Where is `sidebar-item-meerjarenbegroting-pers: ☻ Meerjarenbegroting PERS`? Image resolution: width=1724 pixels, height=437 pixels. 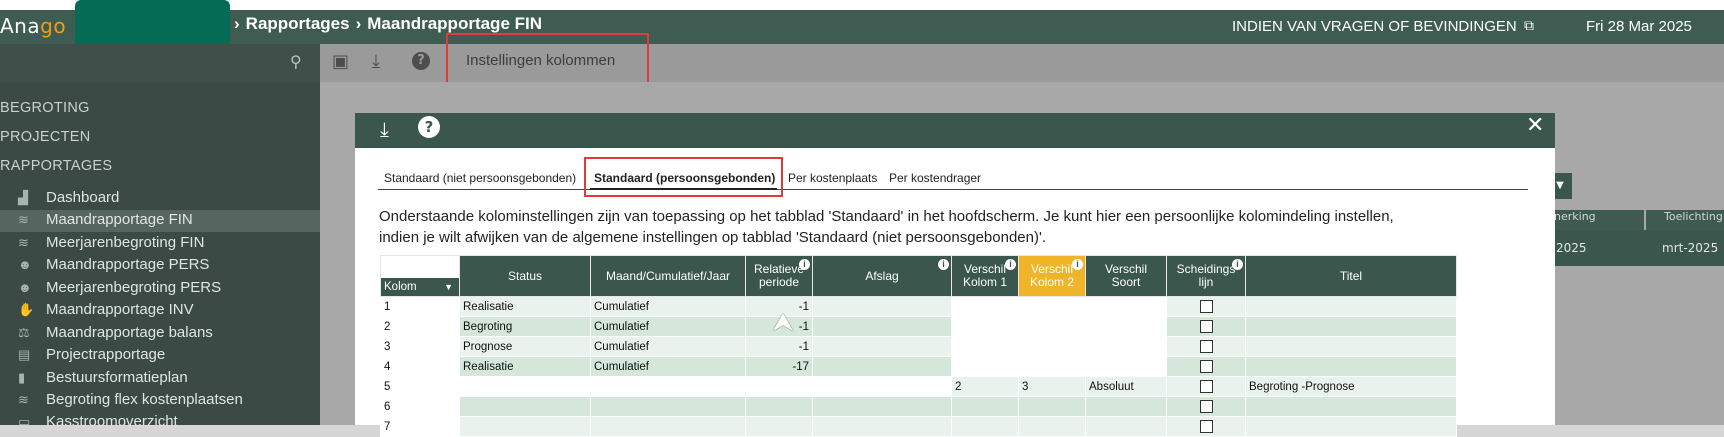 sidebar-item-meerjarenbegroting-pers: ☻ Meerjarenbegroting PERS is located at coordinates (119, 290).